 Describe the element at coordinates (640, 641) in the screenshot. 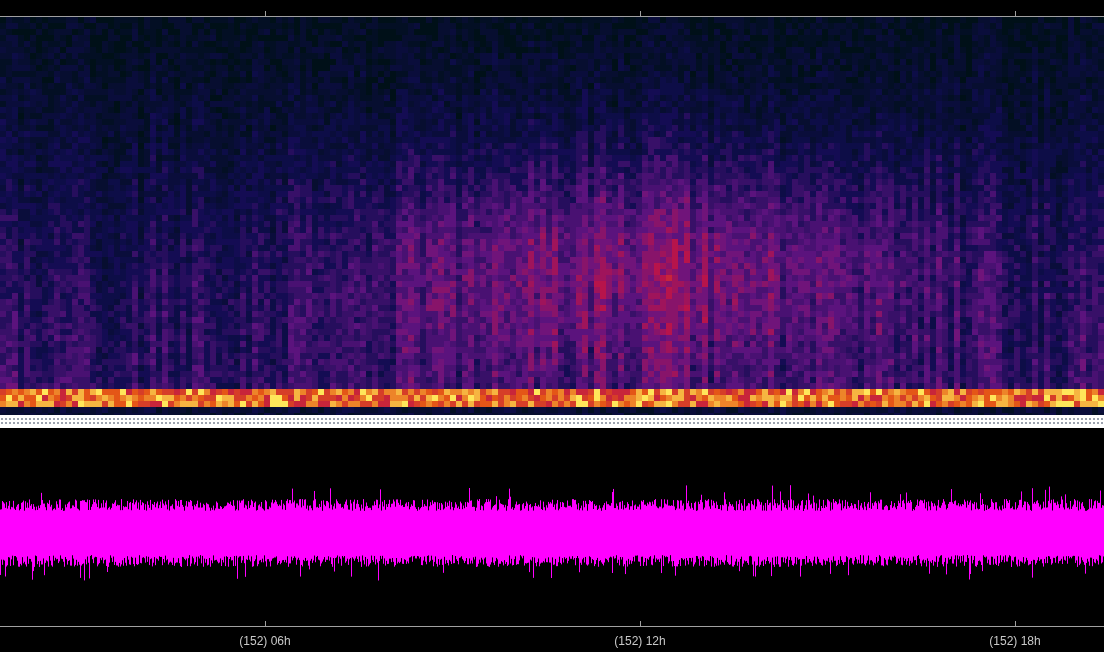

I see `time-axis-label: (152) 12h` at that location.